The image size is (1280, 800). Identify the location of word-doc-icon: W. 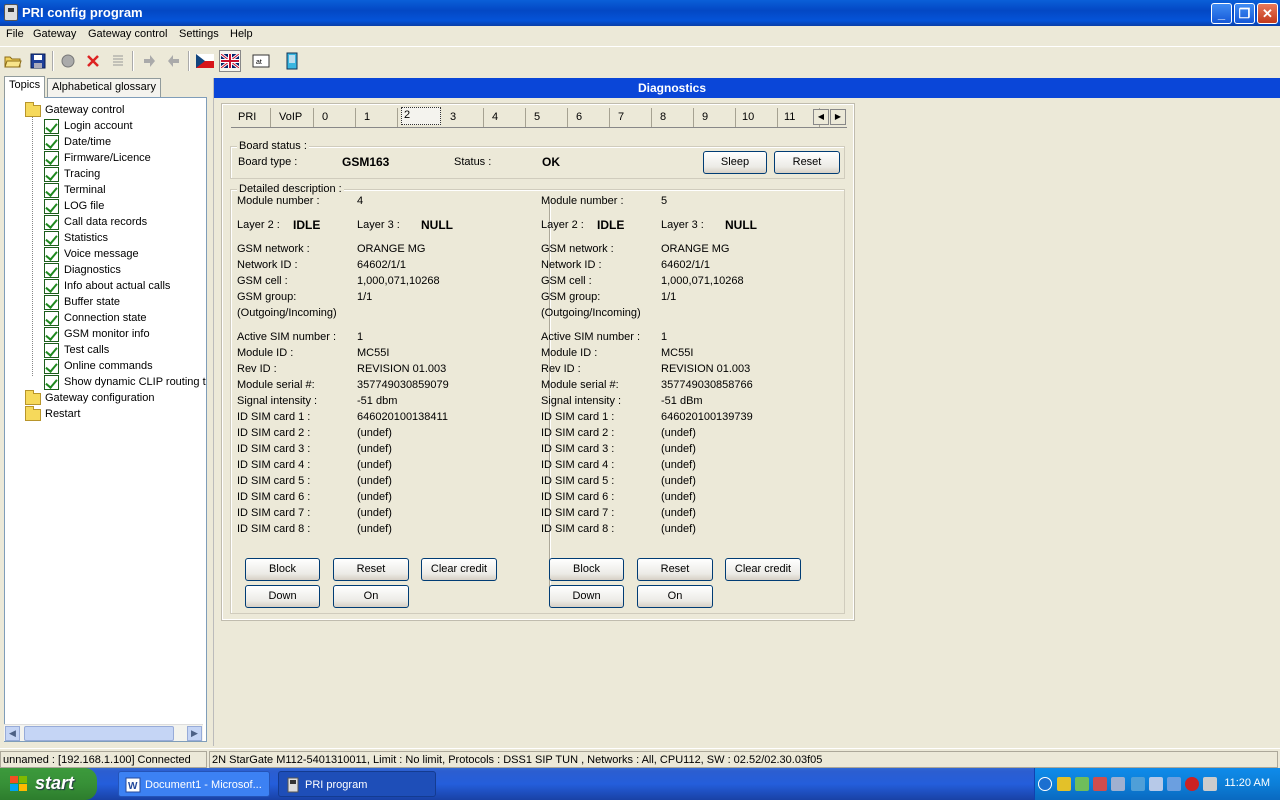
(133, 785).